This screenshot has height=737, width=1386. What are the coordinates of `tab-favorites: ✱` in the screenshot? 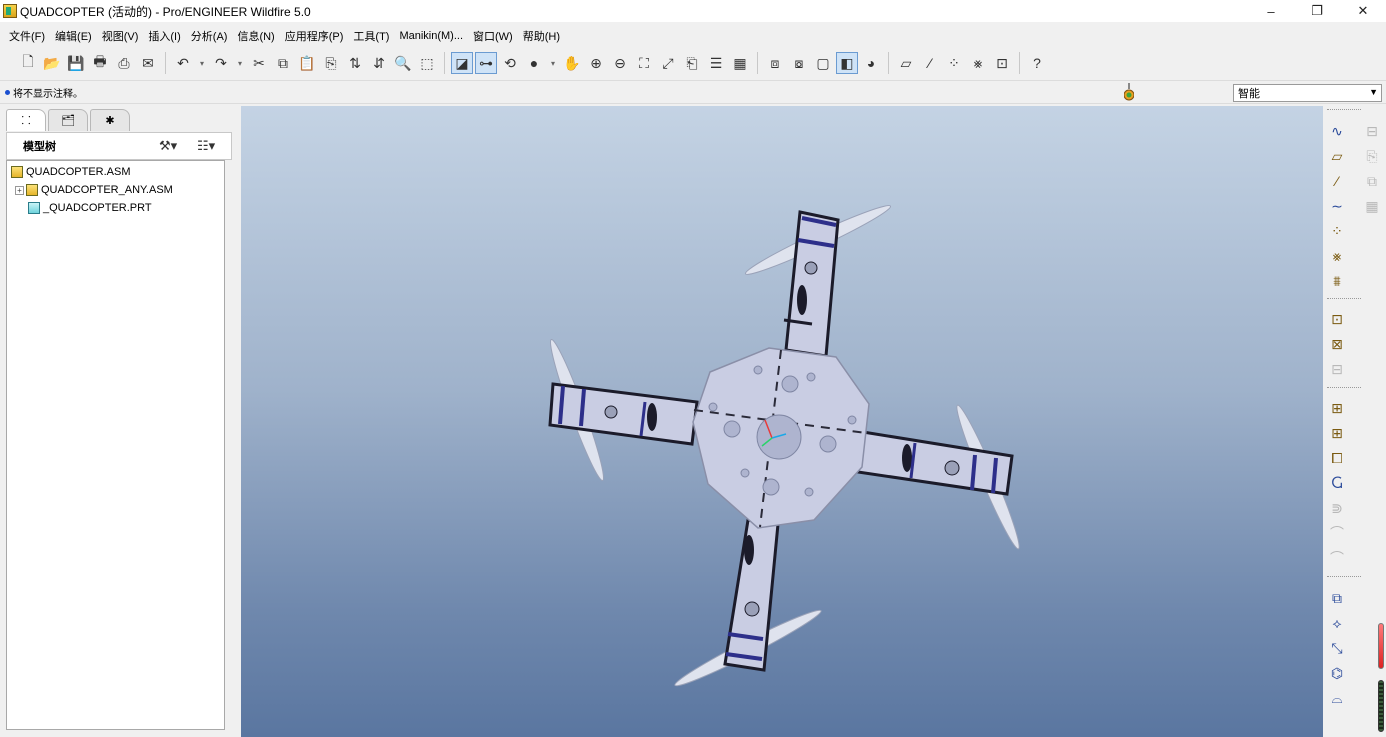 It's located at (110, 120).